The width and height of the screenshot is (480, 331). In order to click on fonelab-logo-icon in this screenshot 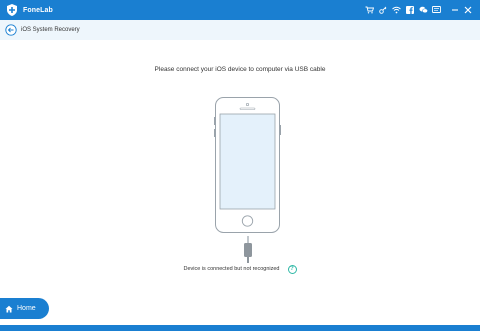, I will do `click(12, 10)`.